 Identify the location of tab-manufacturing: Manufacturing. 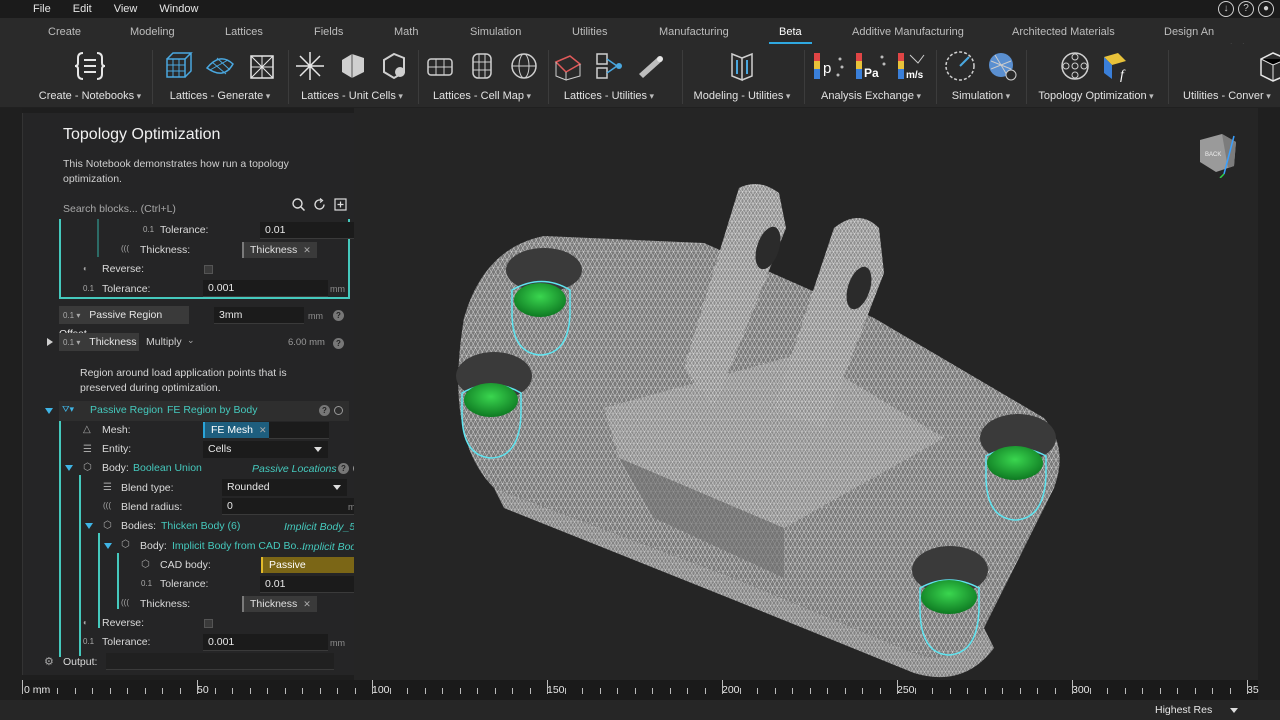
(694, 32).